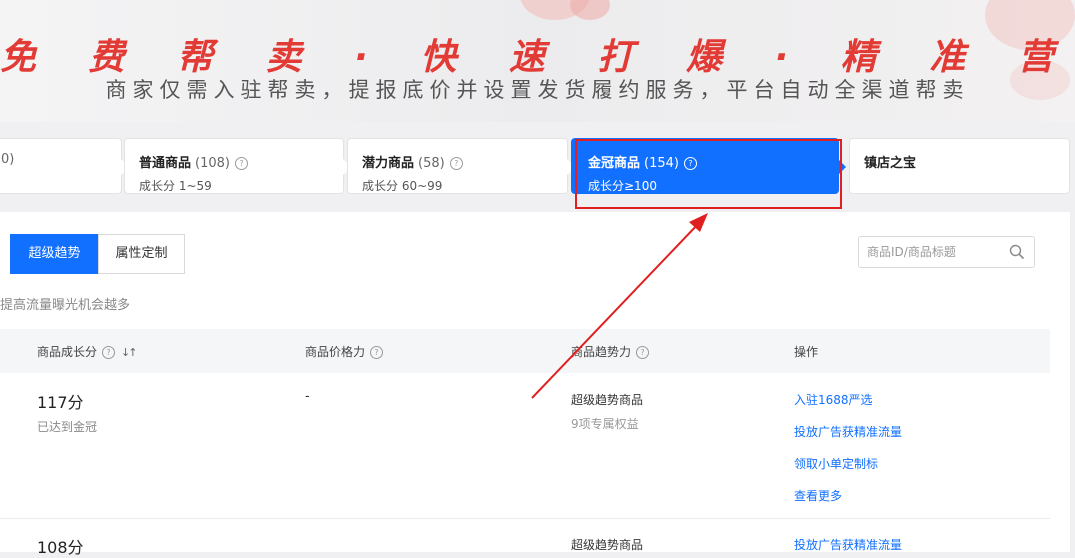 Image resolution: width=1075 pixels, height=558 pixels. What do you see at coordinates (525, 351) in the screenshot?
I see `table-header: 商品成长分? ↓↑ 商品价格力? 商品趋势力? 操作` at bounding box center [525, 351].